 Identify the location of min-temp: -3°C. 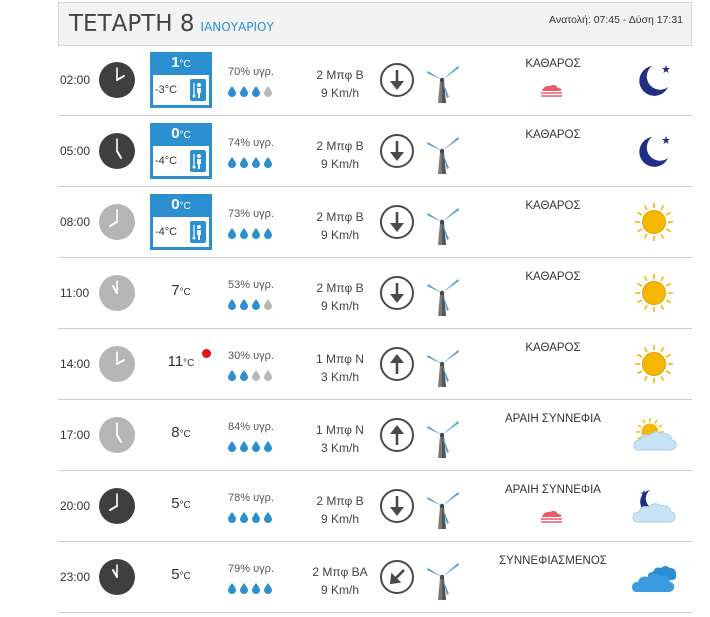
(166, 90).